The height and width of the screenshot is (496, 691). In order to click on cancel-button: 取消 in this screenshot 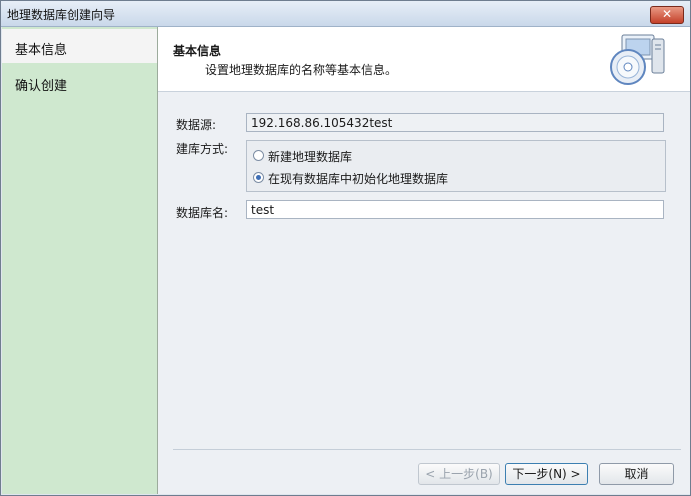, I will do `click(636, 474)`.